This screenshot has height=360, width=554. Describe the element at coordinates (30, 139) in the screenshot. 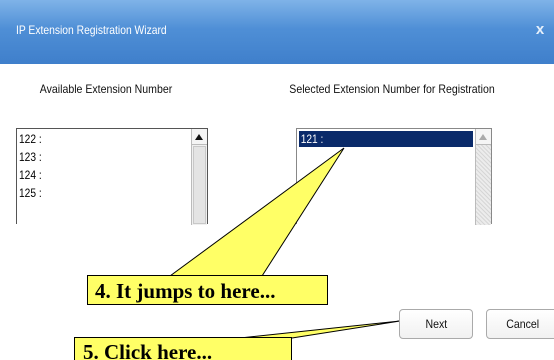

I see `list-item: 122 :` at that location.